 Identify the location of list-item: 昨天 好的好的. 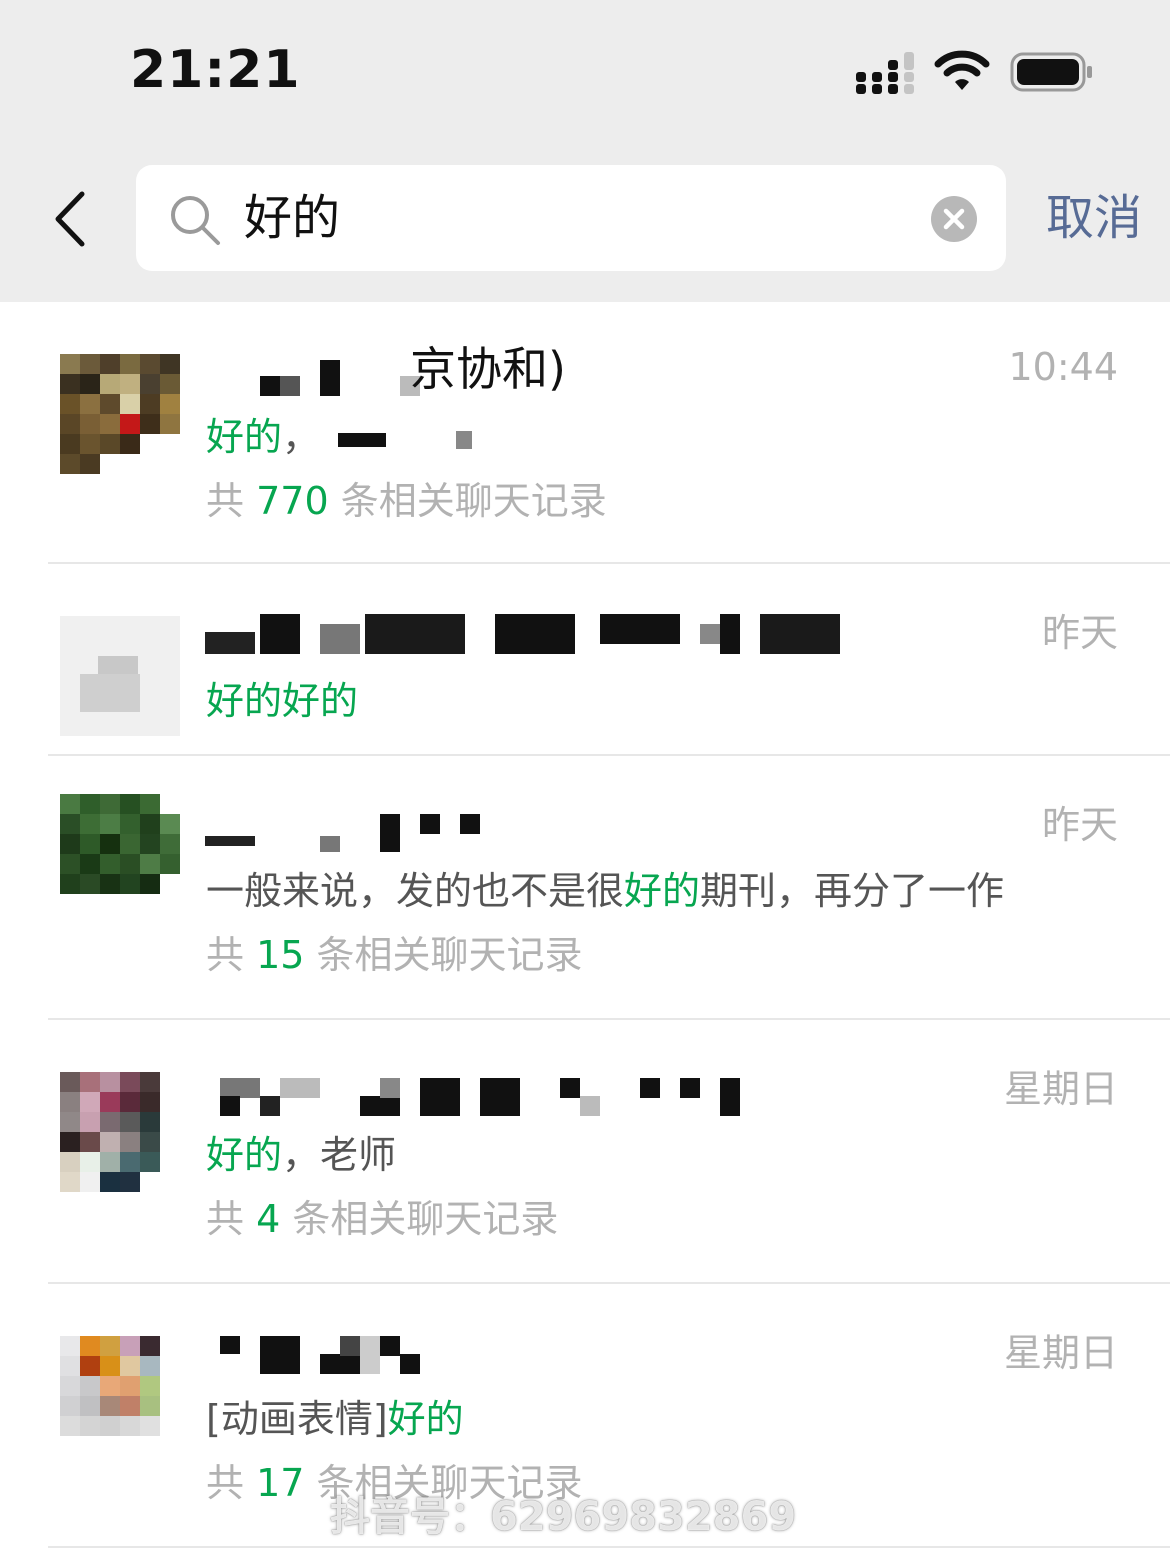
(585, 659).